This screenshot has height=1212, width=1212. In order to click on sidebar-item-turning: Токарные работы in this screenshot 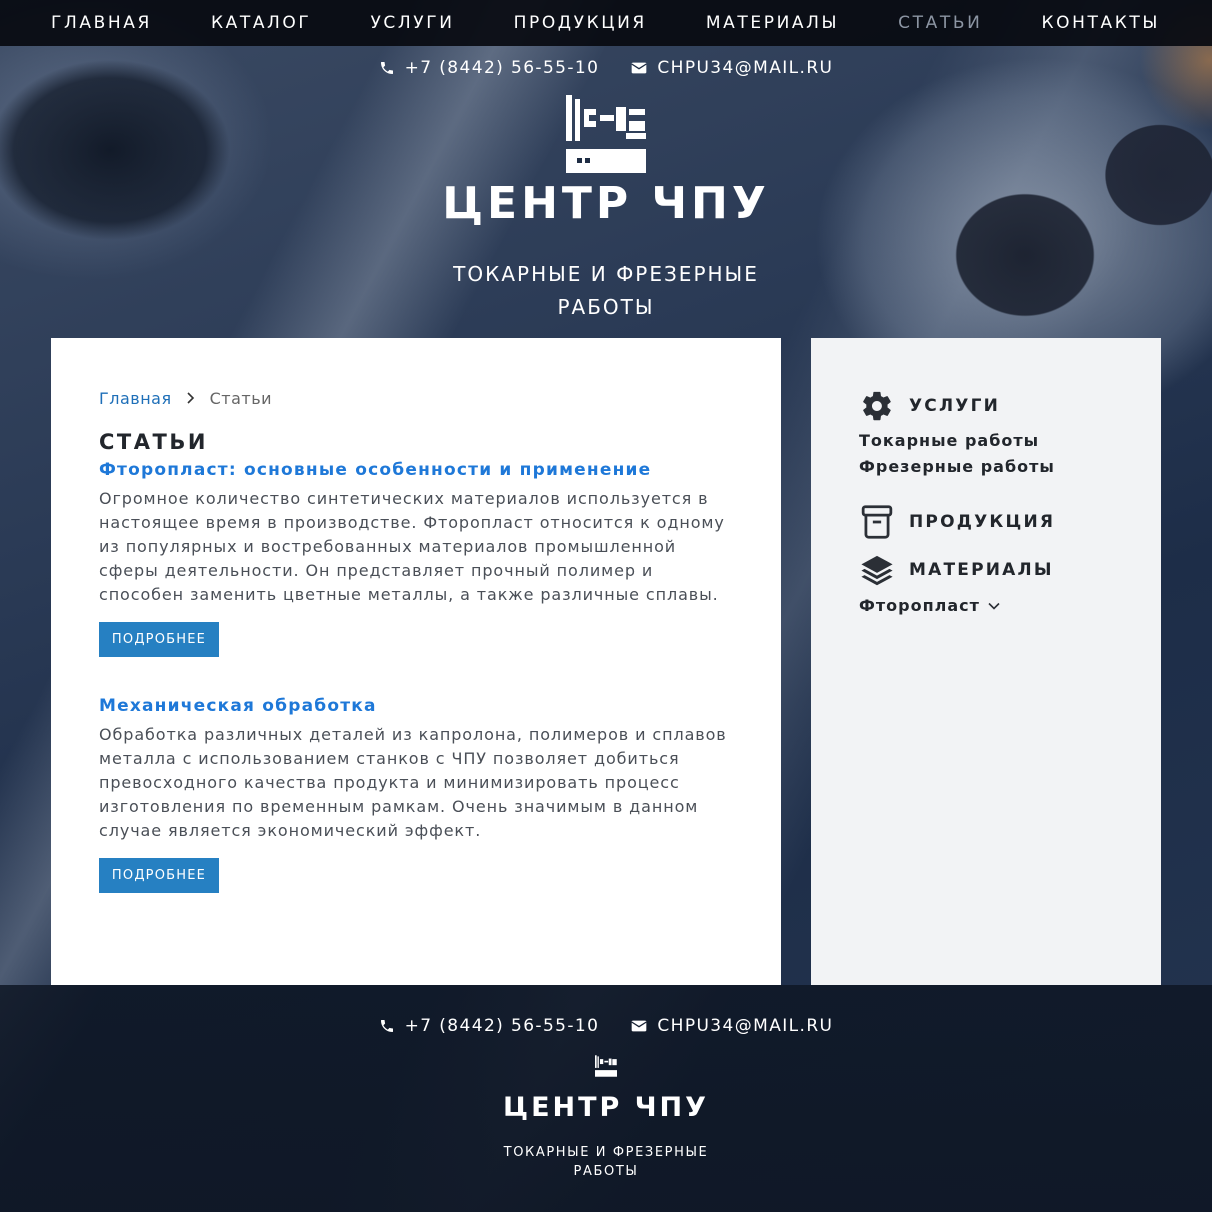, I will do `click(1010, 441)`.